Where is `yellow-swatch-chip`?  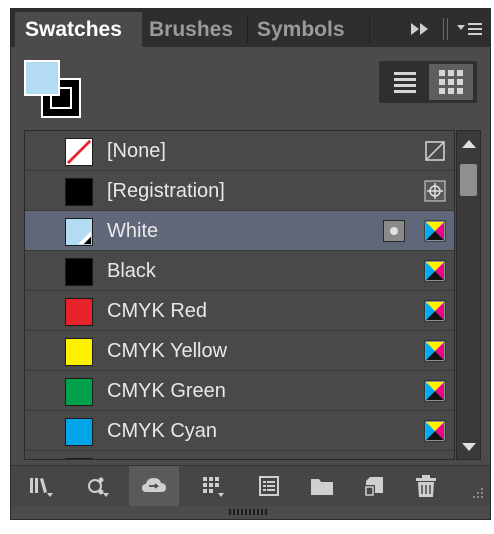 yellow-swatch-chip is located at coordinates (79, 352).